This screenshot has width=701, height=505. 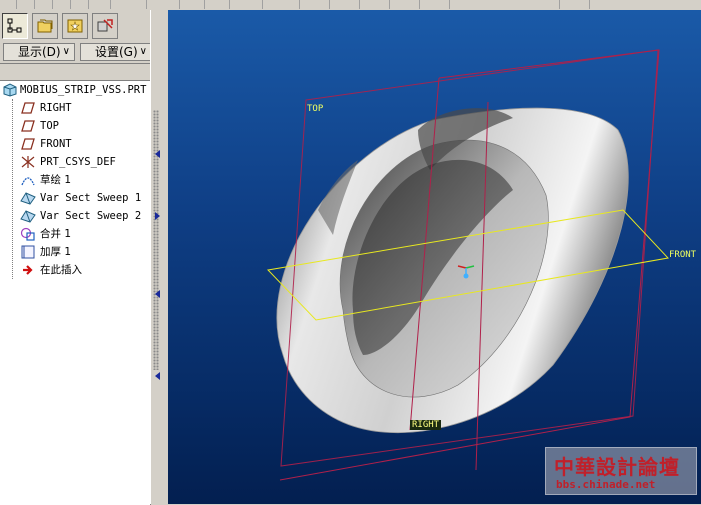 I want to click on tree-item-label: TOP, so click(x=49, y=126).